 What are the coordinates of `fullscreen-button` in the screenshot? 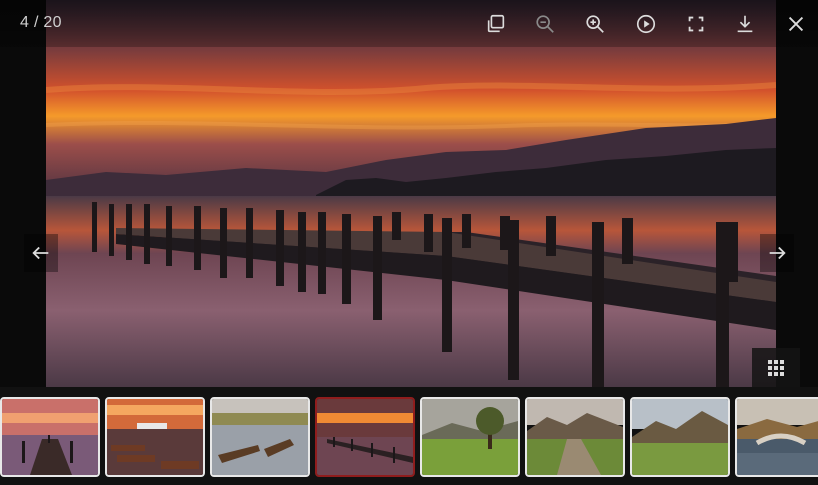 It's located at (696, 24).